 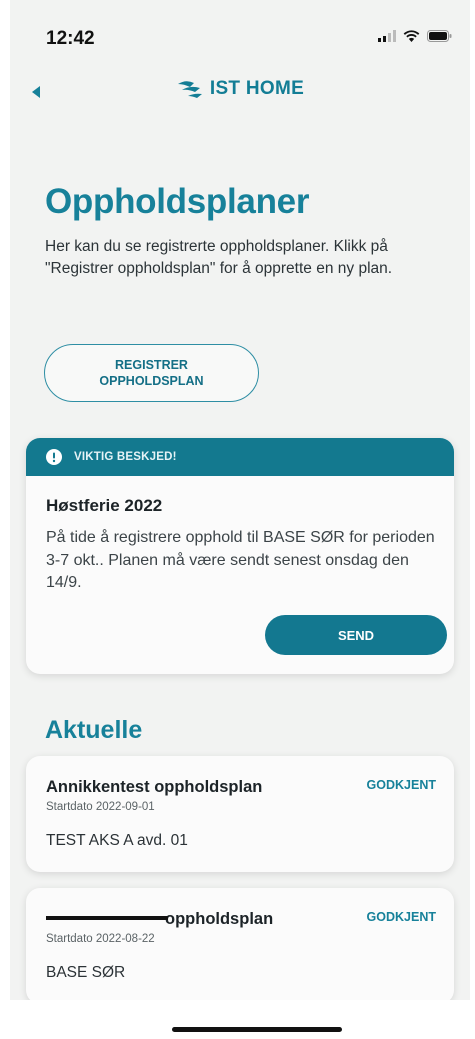 What do you see at coordinates (54, 457) in the screenshot?
I see `exclamation-icon` at bounding box center [54, 457].